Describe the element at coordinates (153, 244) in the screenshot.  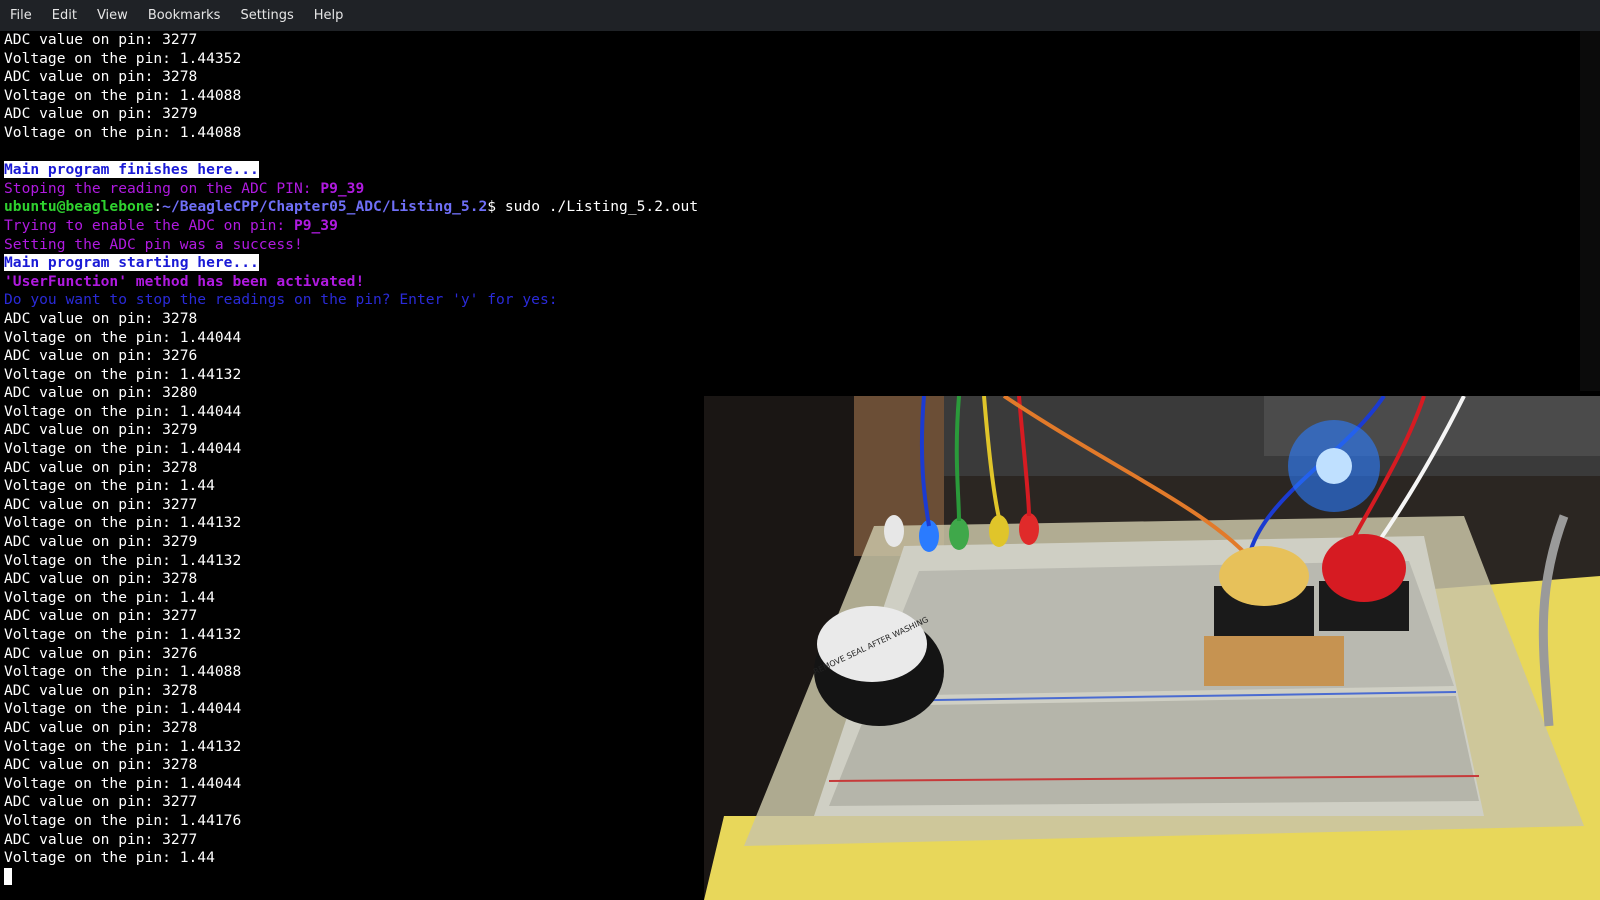
I see `terminal-text: Setting the ADC pin was a success!` at that location.